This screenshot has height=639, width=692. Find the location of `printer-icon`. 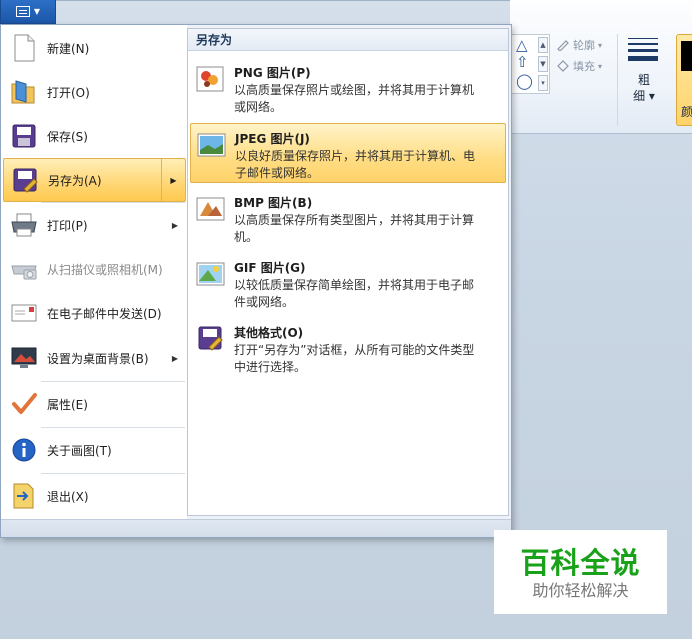

printer-icon is located at coordinates (24, 225).